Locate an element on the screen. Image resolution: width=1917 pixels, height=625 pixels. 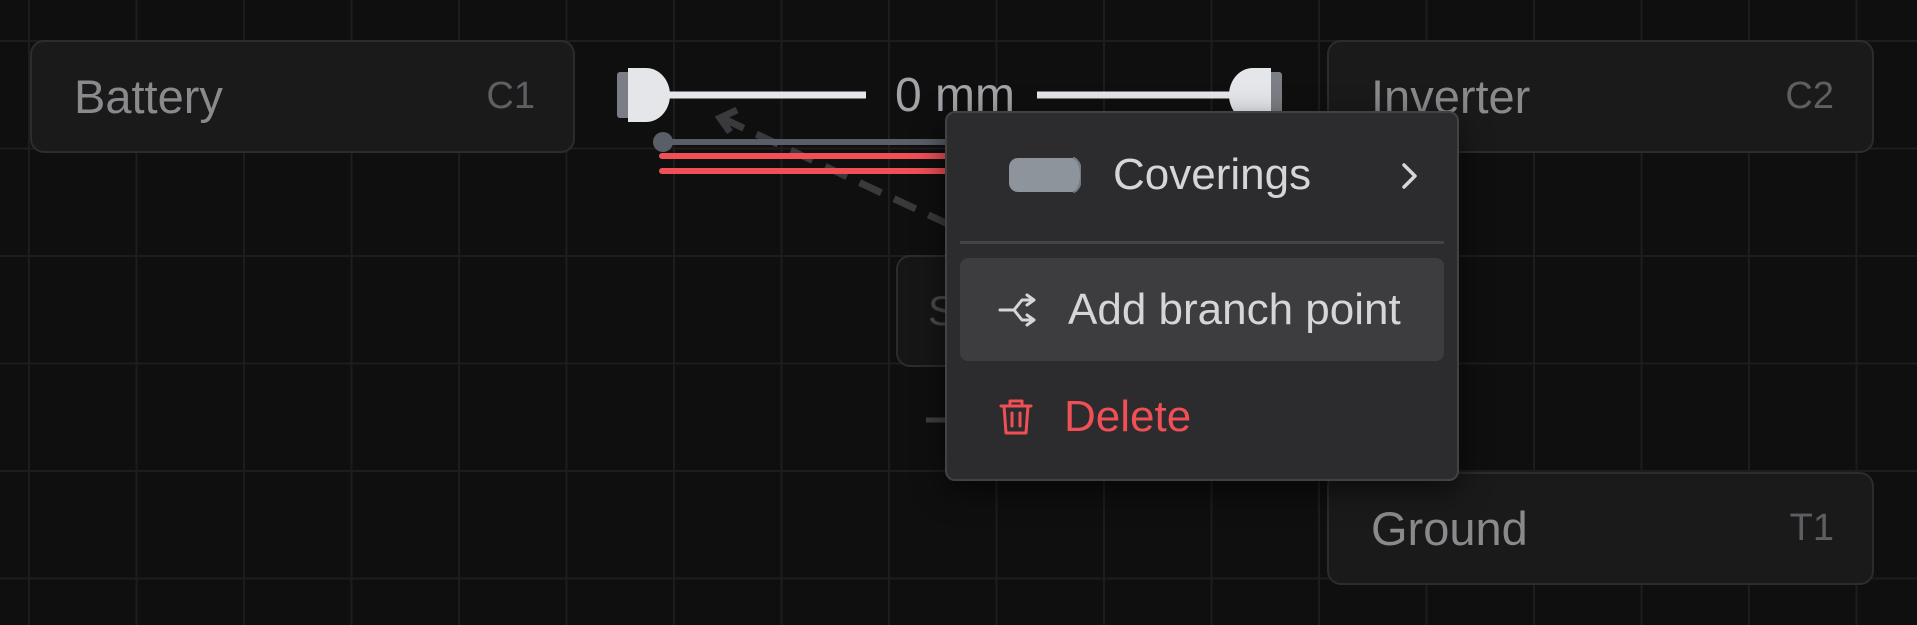
node-name: Ground is located at coordinates (1449, 528).